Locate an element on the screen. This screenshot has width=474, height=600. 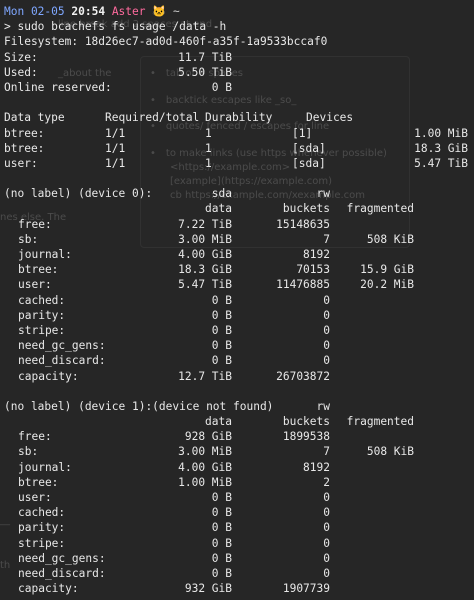
replicas-header-cell: Devices is located at coordinates (330, 118).